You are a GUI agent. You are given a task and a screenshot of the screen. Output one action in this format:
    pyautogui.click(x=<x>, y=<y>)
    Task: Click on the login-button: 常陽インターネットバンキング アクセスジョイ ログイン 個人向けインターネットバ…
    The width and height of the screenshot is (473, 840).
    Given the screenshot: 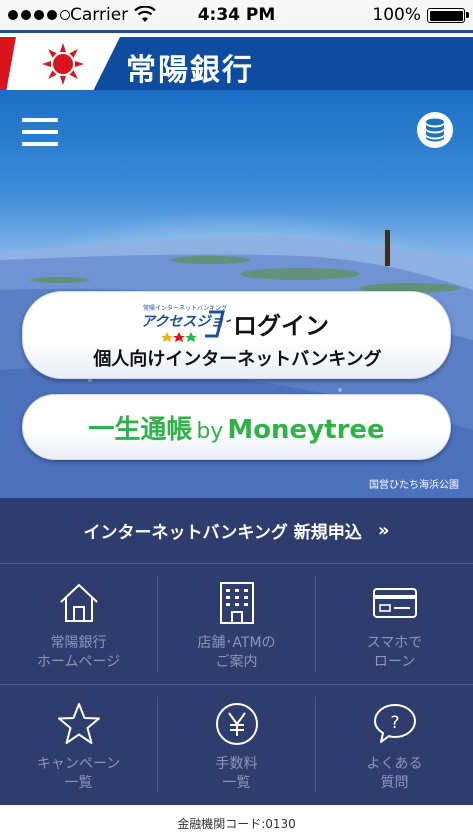 What is the action you would take?
    pyautogui.click(x=236, y=335)
    